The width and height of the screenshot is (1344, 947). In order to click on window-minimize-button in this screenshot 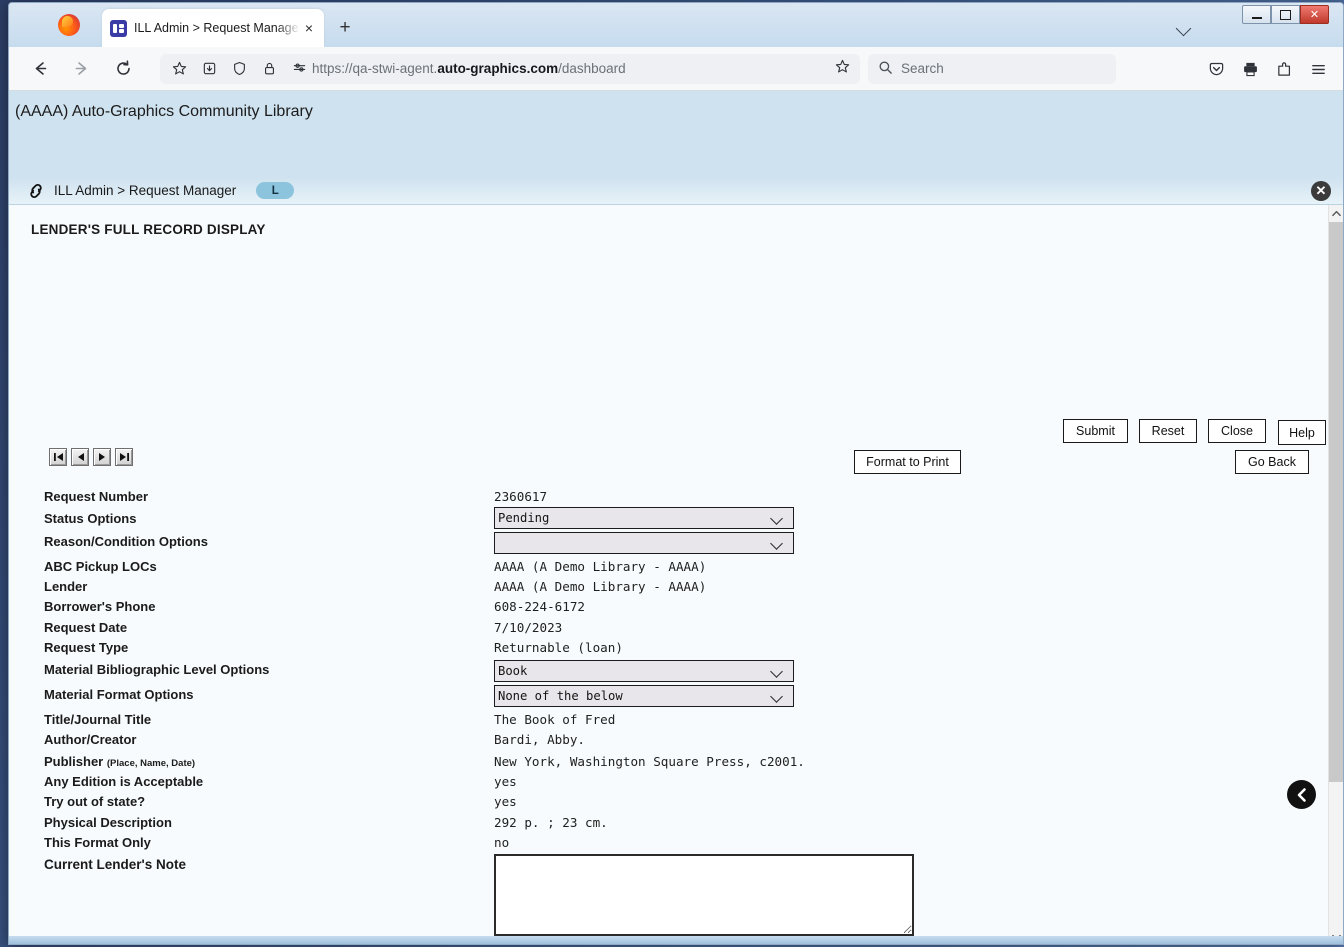, I will do `click(1256, 14)`.